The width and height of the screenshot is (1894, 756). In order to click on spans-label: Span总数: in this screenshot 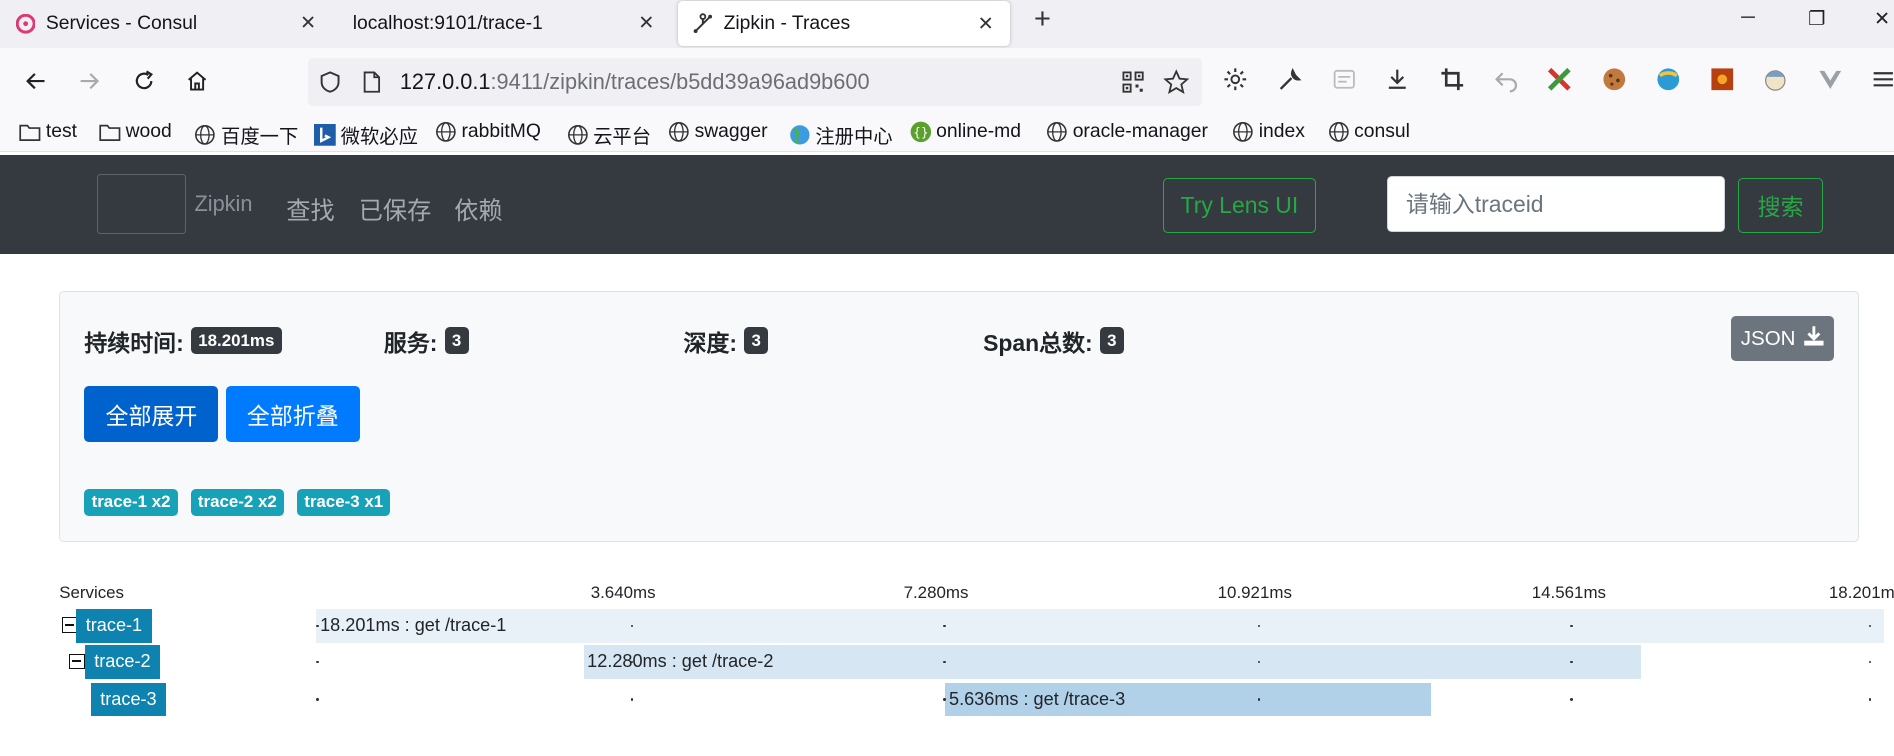, I will do `click(1038, 342)`.